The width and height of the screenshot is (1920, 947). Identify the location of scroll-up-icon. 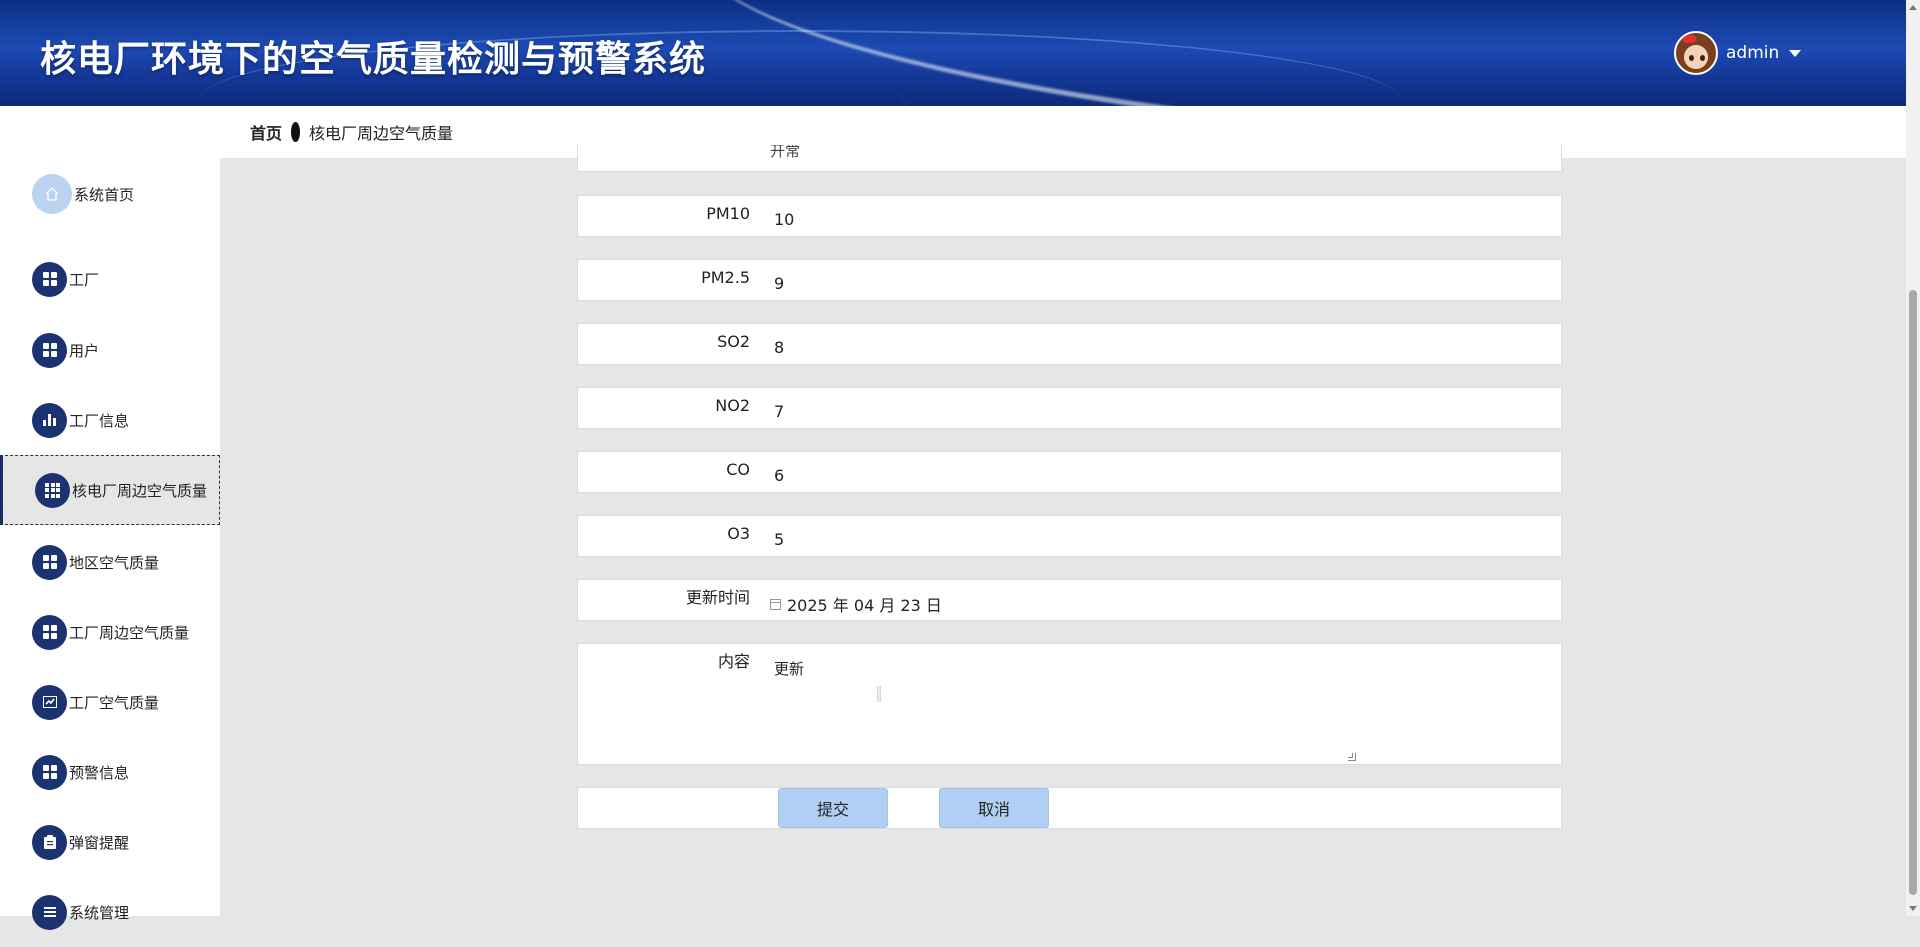
(1913, 7).